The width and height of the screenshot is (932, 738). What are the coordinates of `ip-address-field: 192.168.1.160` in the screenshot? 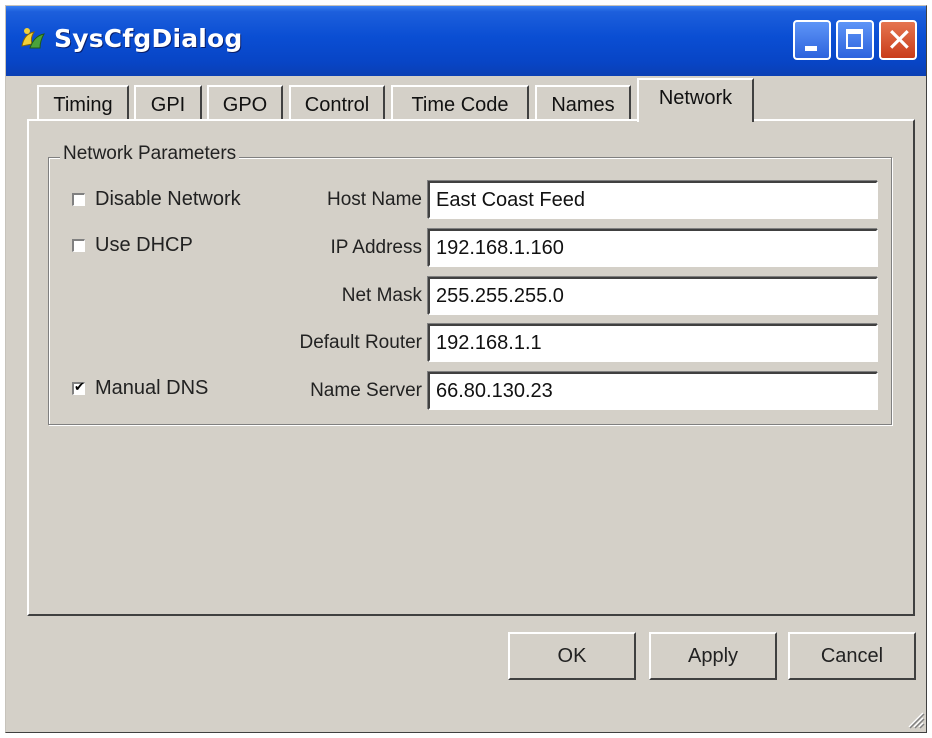 It's located at (653, 248).